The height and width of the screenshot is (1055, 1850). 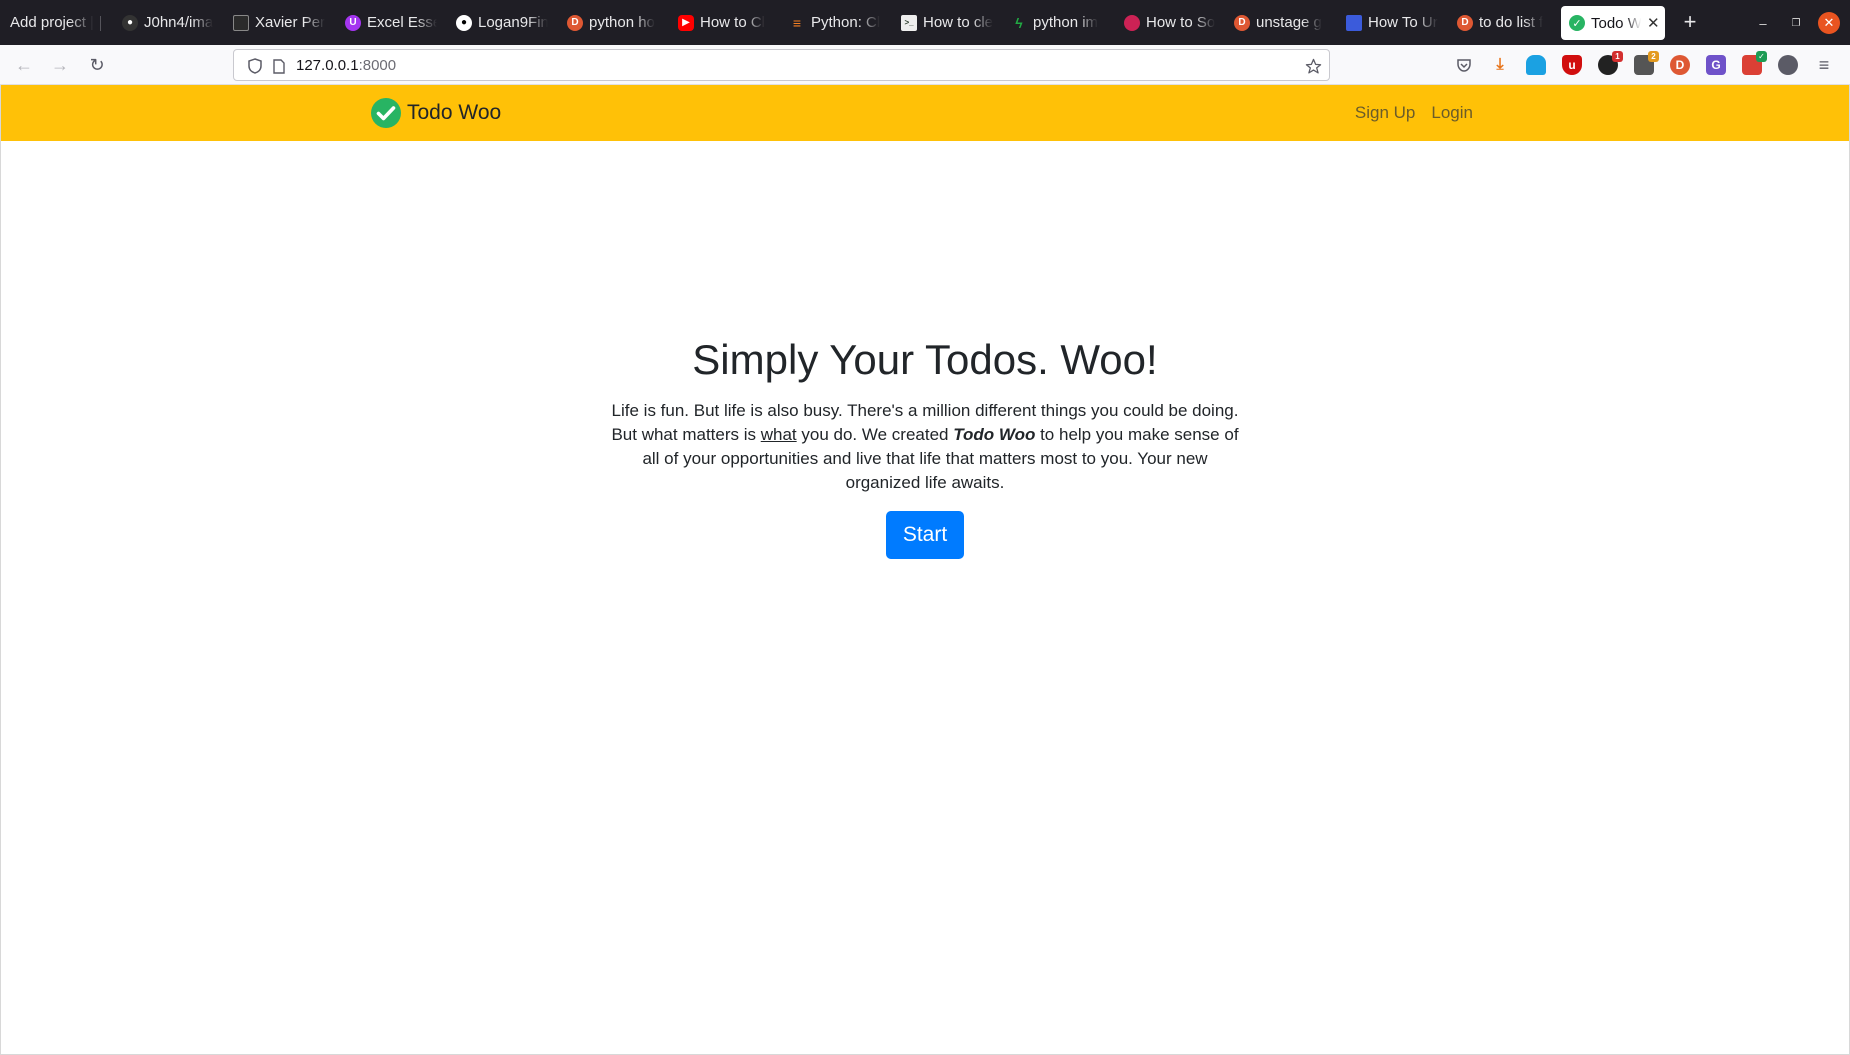 I want to click on bookmark-star-icon, so click(x=1313, y=66).